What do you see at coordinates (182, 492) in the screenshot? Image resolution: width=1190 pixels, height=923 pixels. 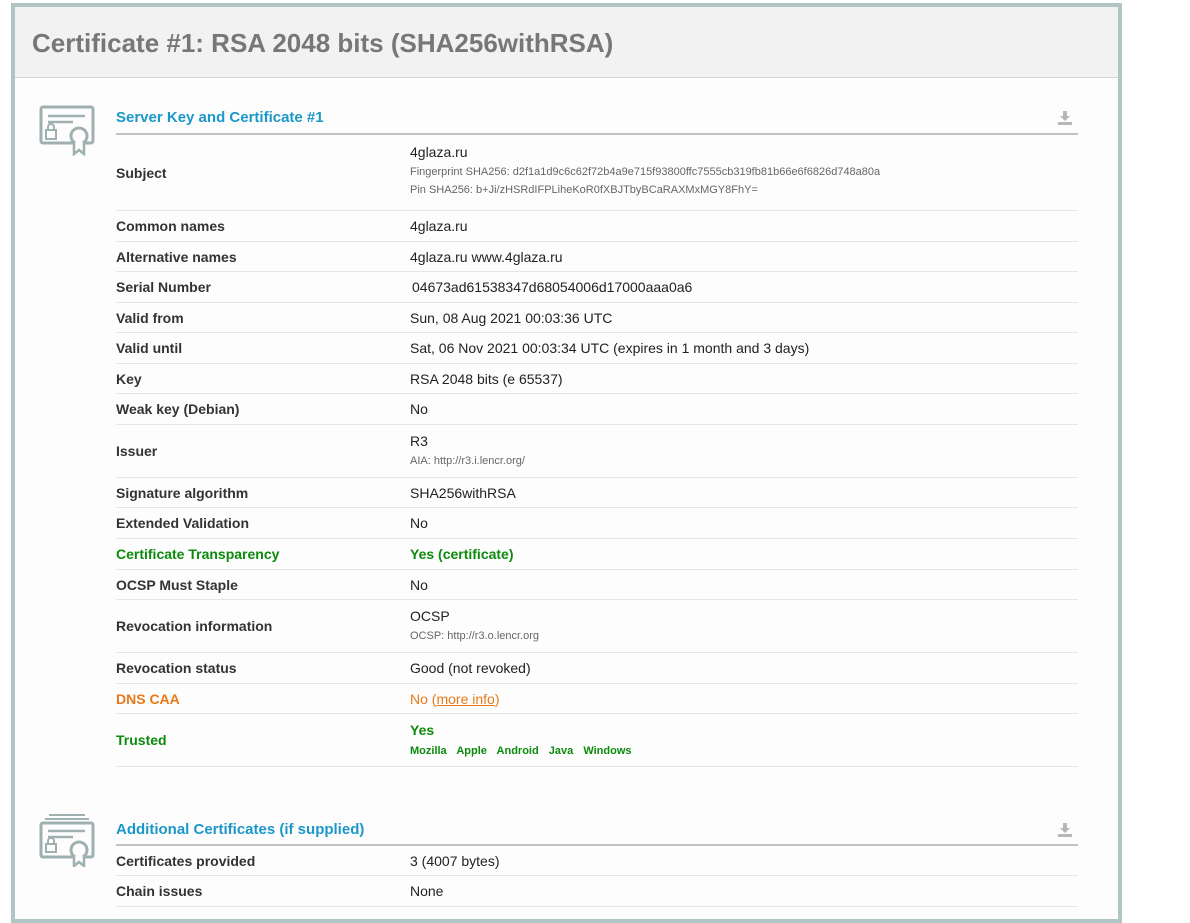 I see `label-signature-algorithm: Signature algorithm` at bounding box center [182, 492].